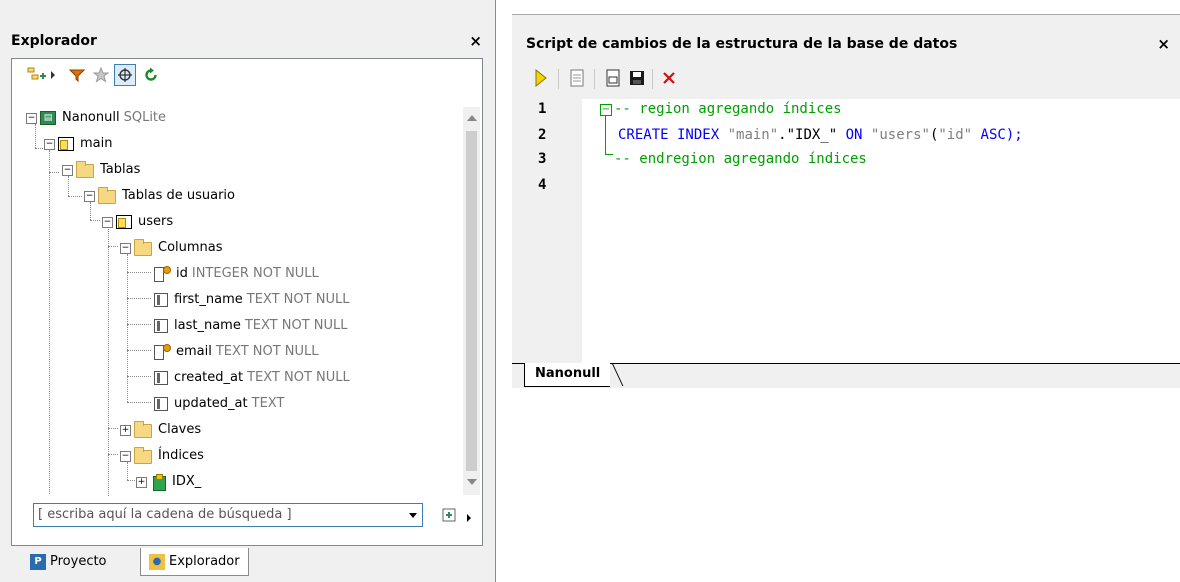 The height and width of the screenshot is (582, 1180). Describe the element at coordinates (171, 248) in the screenshot. I see `tree-node-columns-folder: − Columnas` at that location.